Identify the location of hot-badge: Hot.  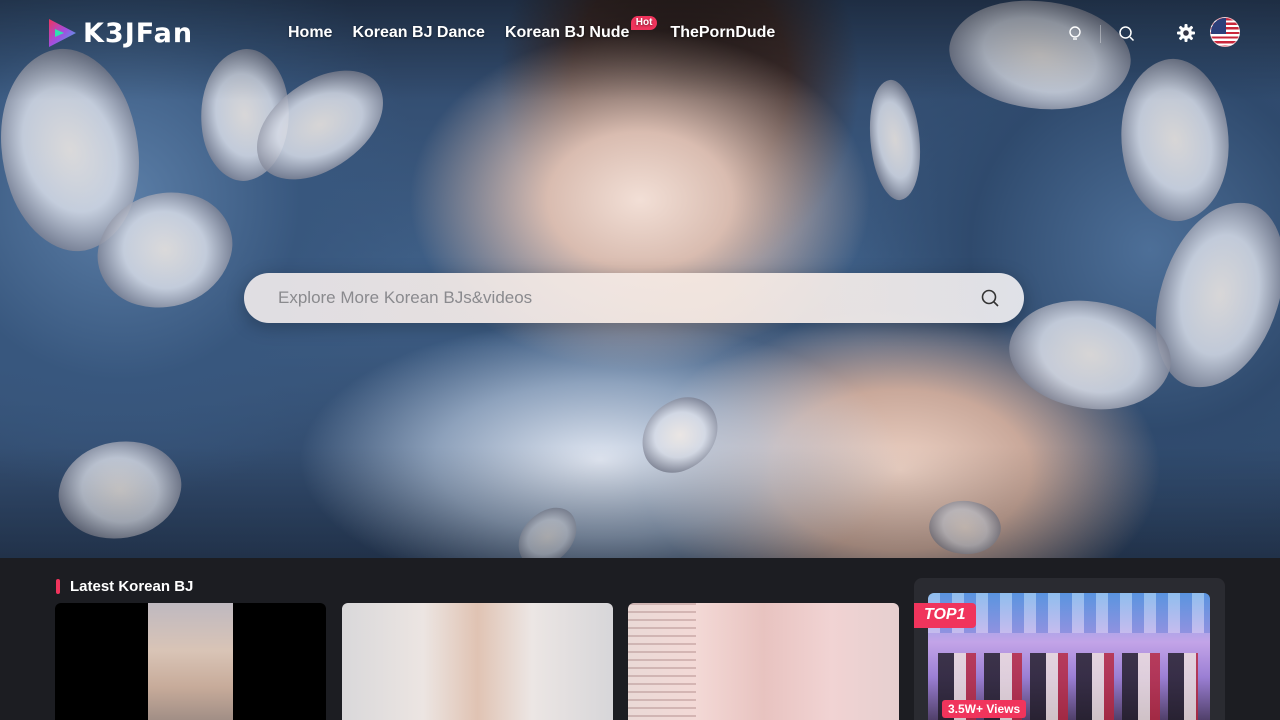
(644, 23).